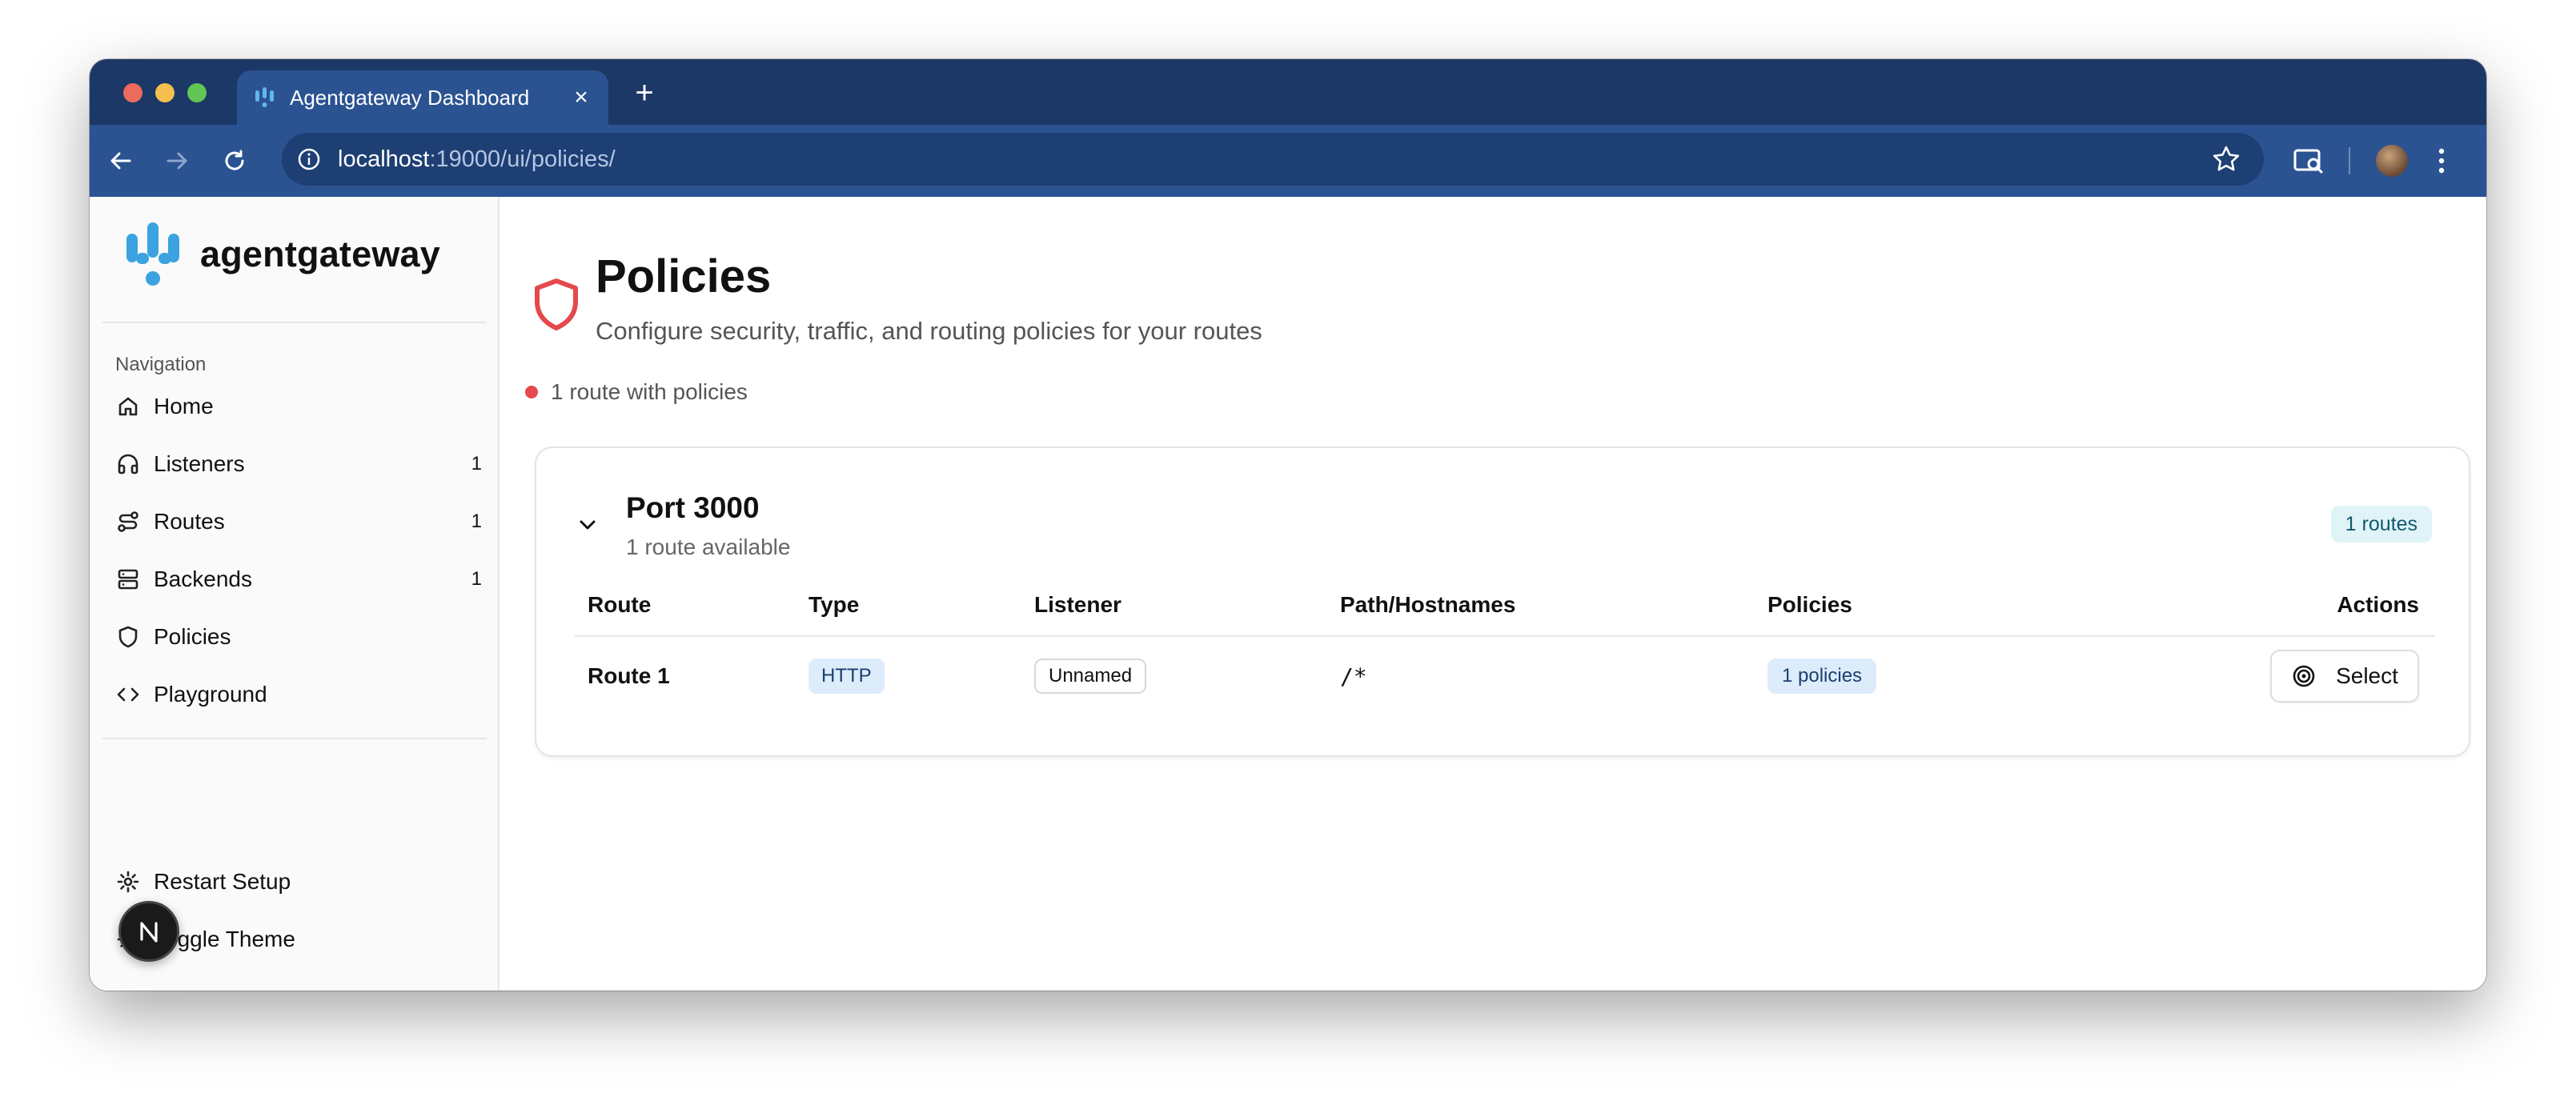 This screenshot has height=1109, width=2576. What do you see at coordinates (531, 392) in the screenshot?
I see `status-dot-icon` at bounding box center [531, 392].